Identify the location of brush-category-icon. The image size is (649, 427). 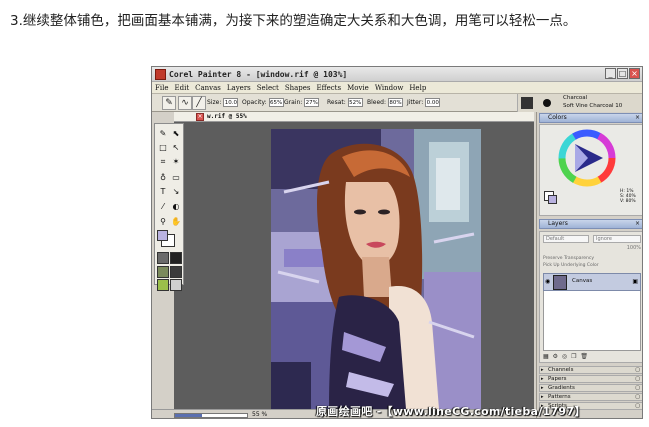
(527, 103).